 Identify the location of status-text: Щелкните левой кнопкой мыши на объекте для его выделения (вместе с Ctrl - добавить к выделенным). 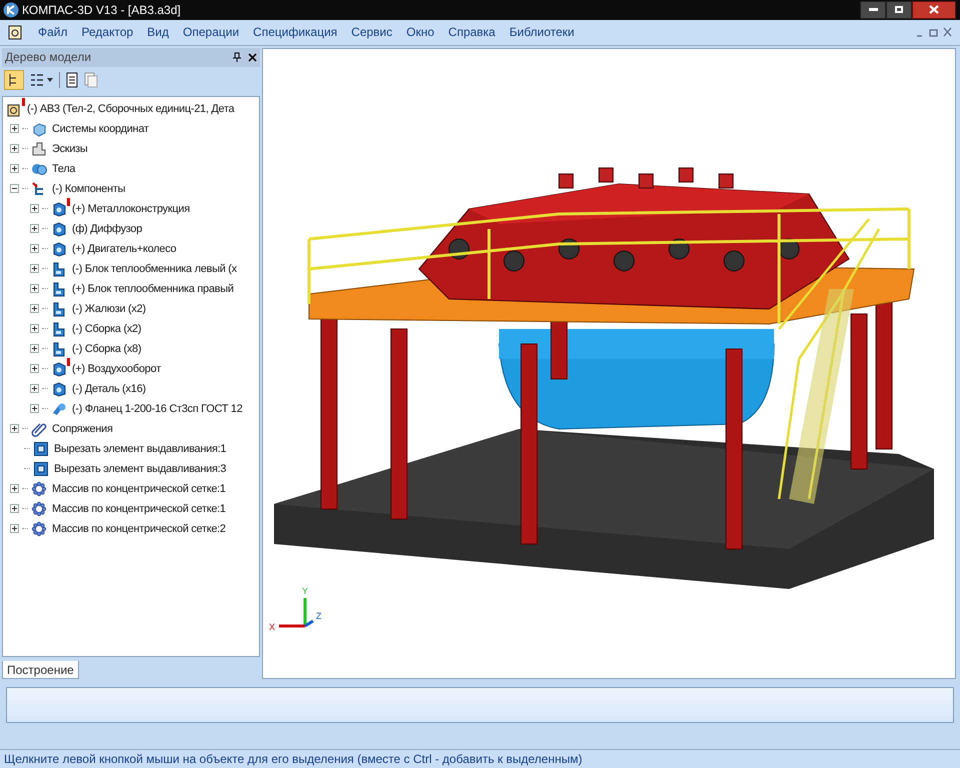
(293, 759).